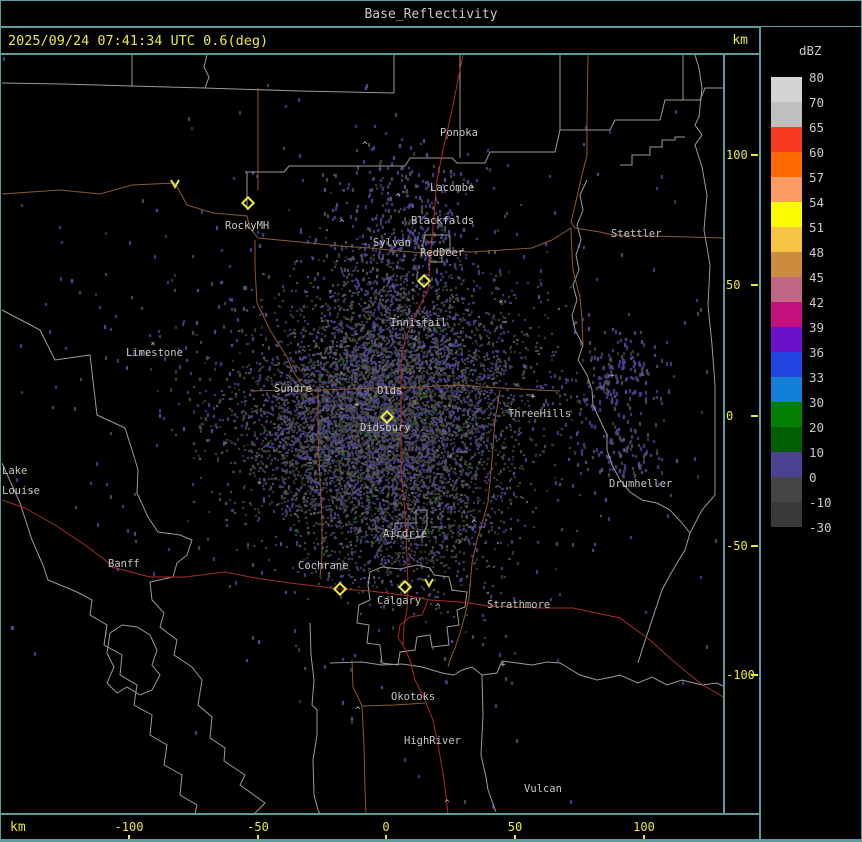  Describe the element at coordinates (817, 402) in the screenshot. I see `colorbar-value-label: 30` at that location.